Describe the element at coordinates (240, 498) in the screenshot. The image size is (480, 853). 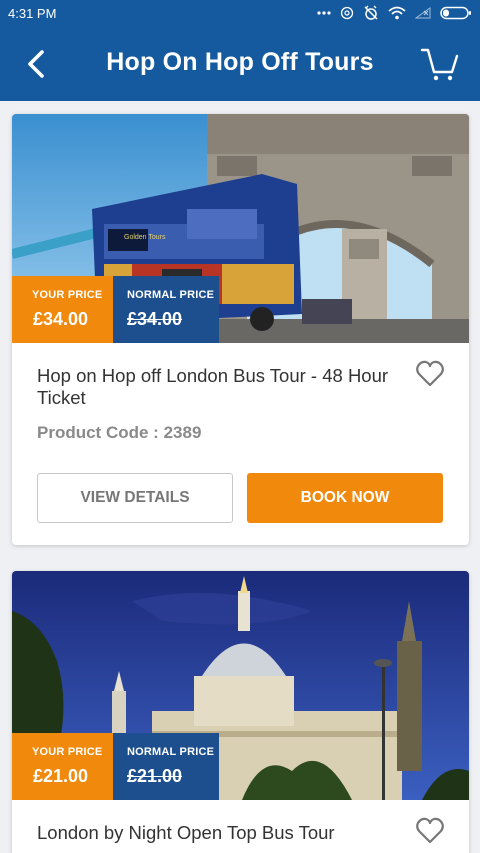
I see `card-actions: VIEW DETAILS BOOK NOW` at that location.